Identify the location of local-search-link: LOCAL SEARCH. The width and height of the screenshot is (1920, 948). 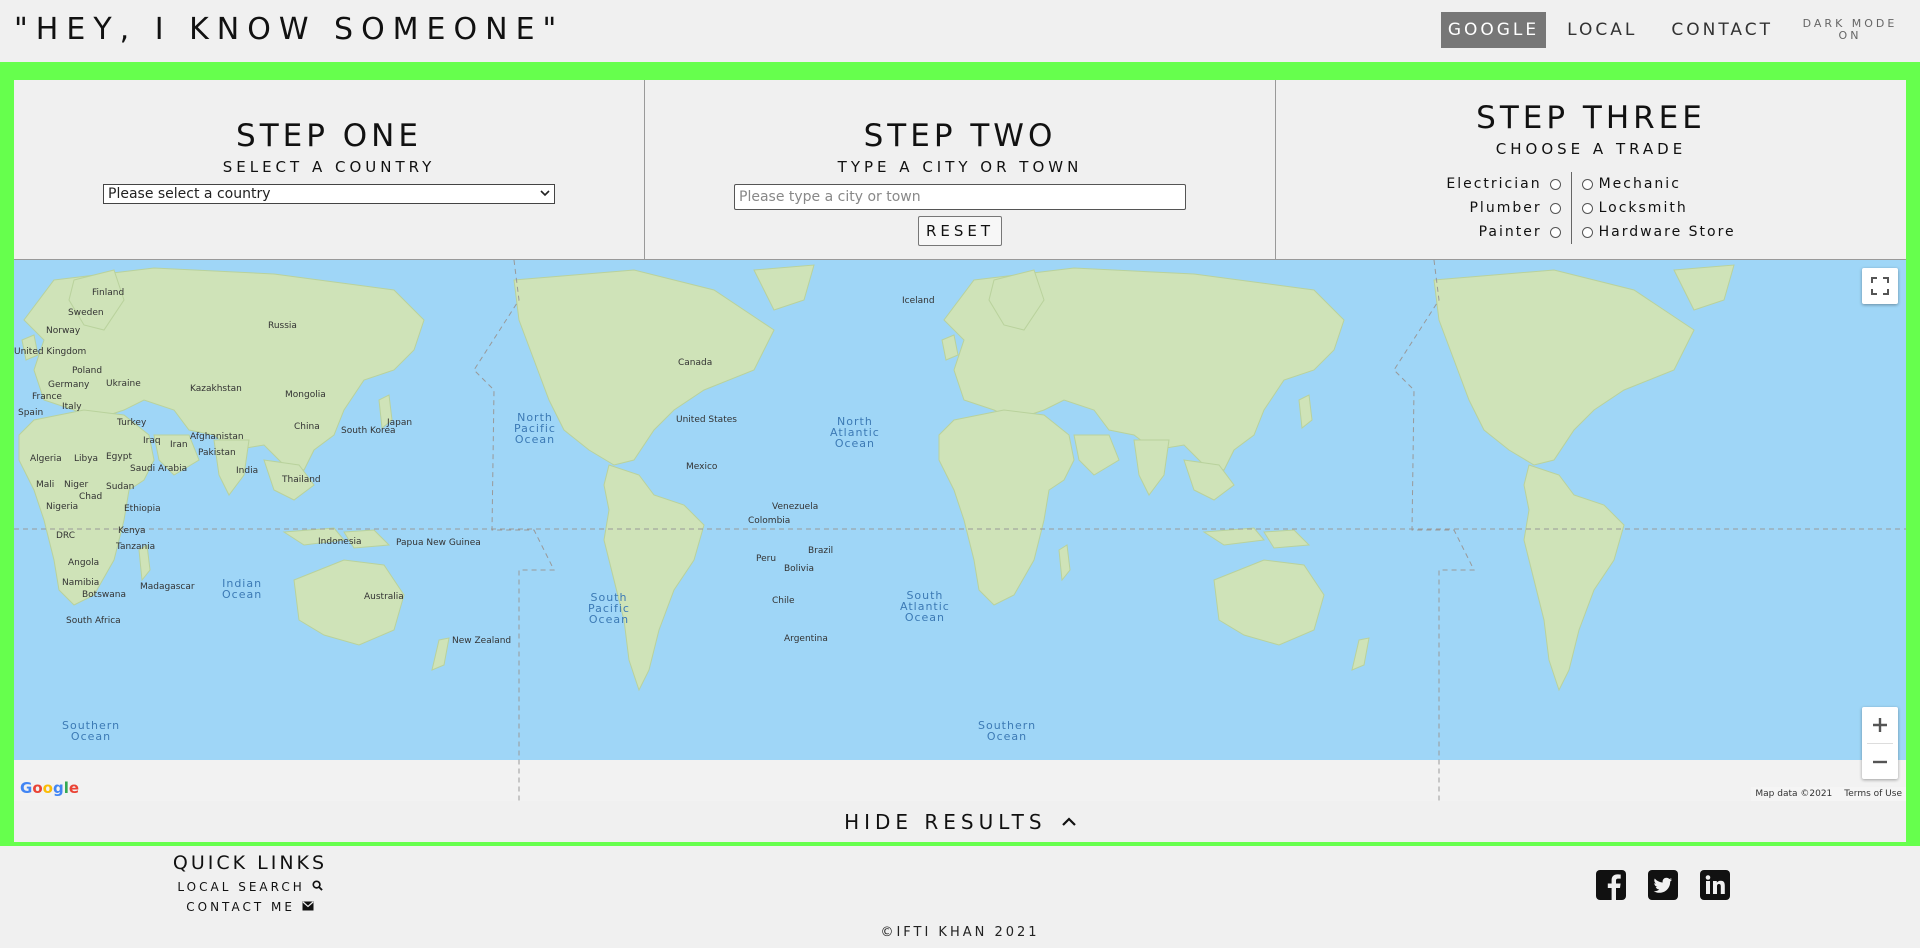
(250, 887).